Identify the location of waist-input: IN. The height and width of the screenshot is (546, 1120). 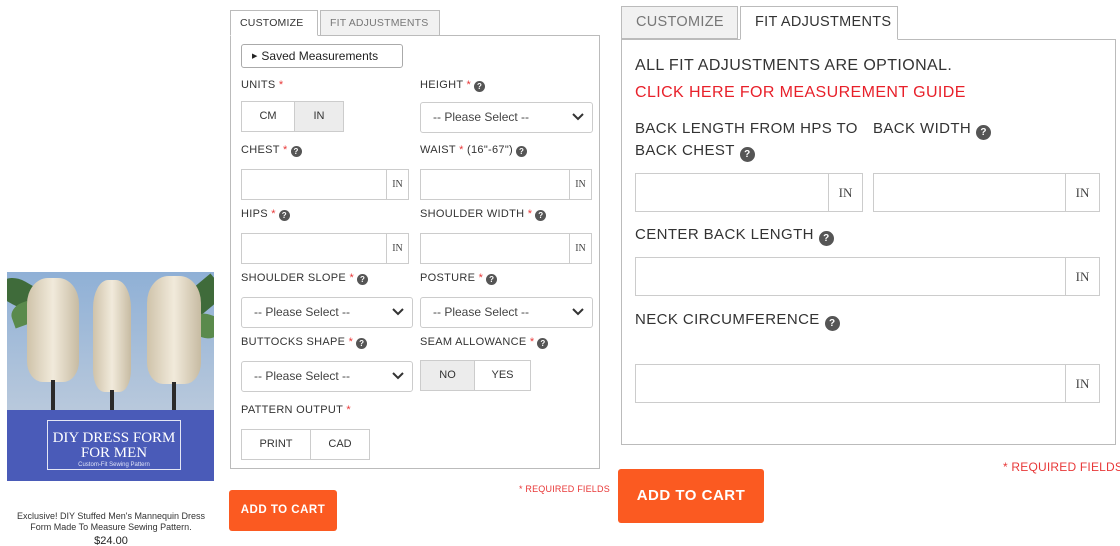
(506, 184).